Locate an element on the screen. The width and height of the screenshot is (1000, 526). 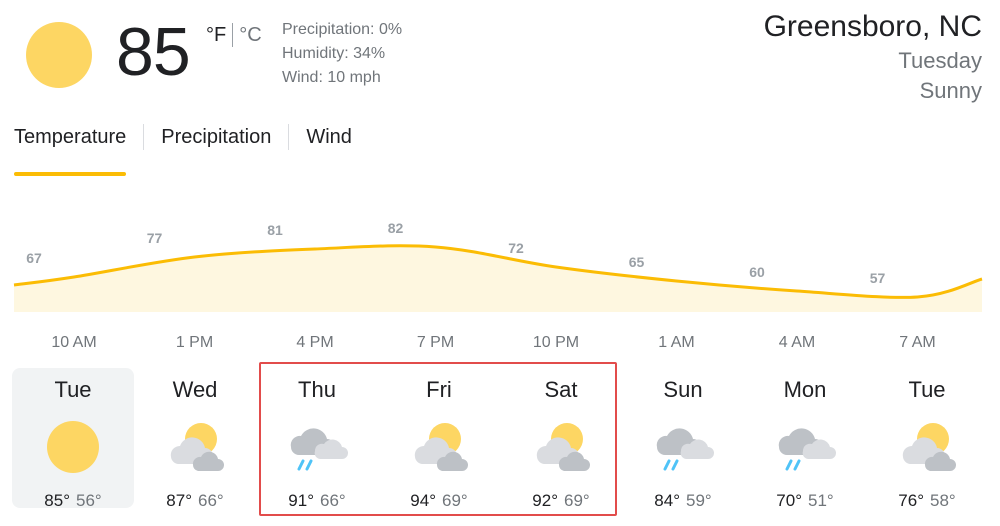
forecast-day: Wed 87° 66° is located at coordinates (195, 439).